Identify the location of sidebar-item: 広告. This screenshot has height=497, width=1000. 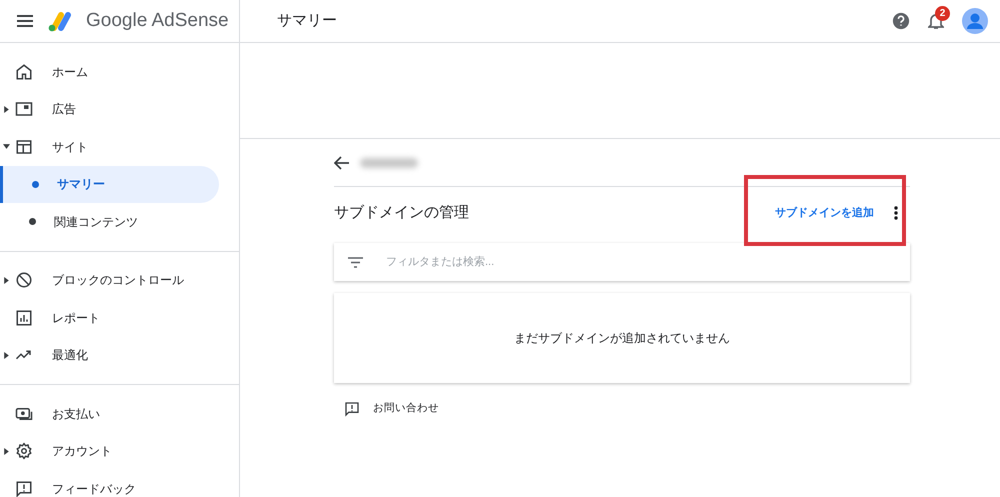
(119, 109).